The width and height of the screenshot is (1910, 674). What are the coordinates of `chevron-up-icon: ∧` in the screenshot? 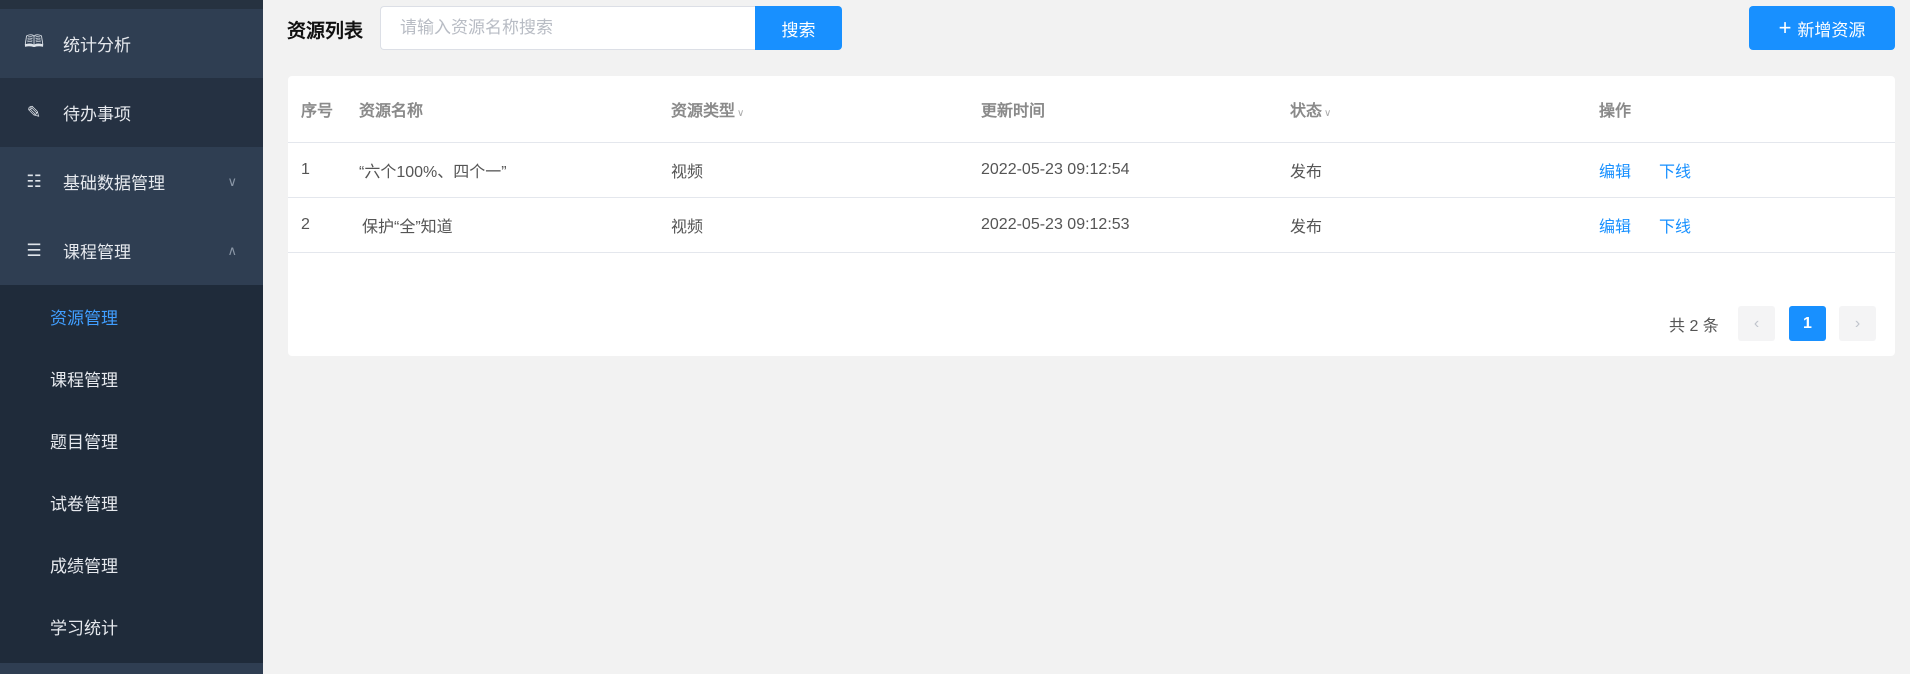 It's located at (232, 250).